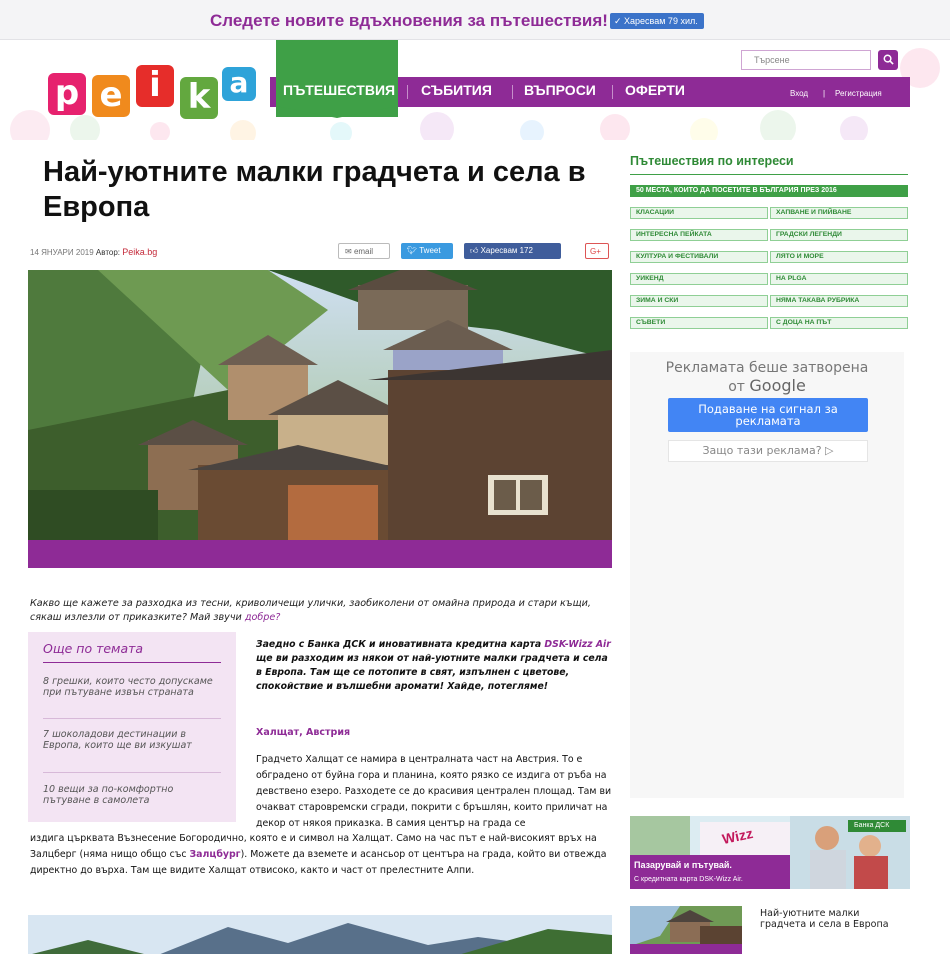  What do you see at coordinates (768, 451) in the screenshot?
I see `why-this-ad-button: Защо тази реклама? ▷` at bounding box center [768, 451].